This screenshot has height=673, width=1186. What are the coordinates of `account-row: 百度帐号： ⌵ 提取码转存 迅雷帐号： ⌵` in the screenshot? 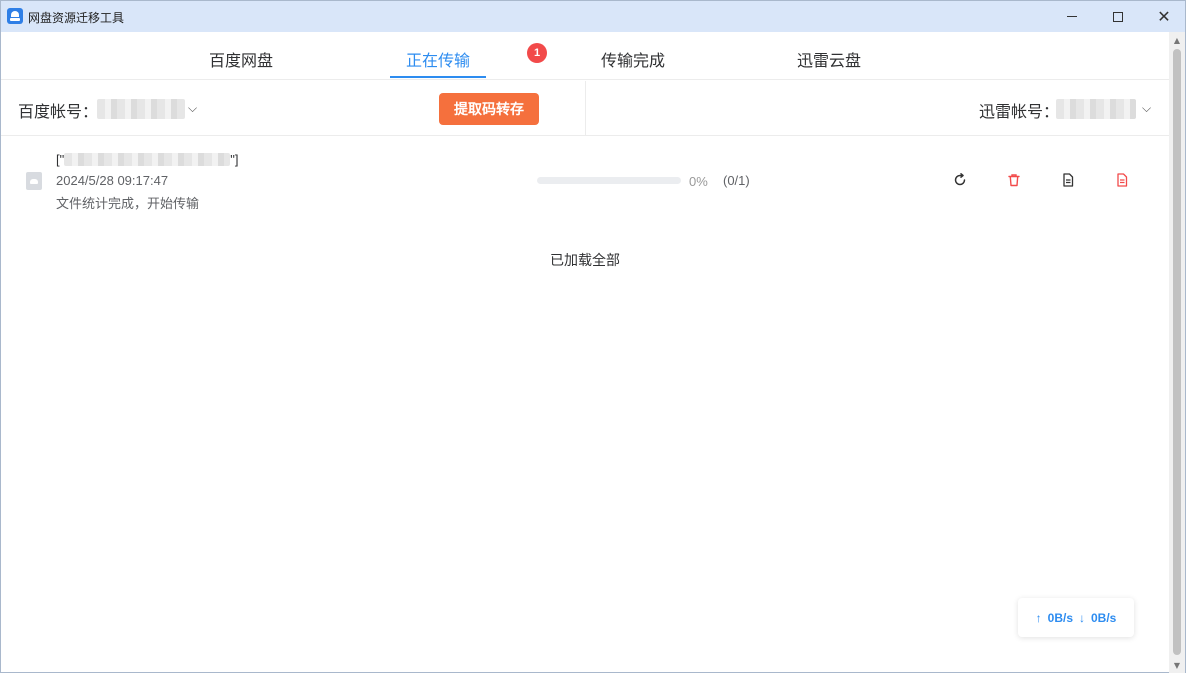 It's located at (585, 108).